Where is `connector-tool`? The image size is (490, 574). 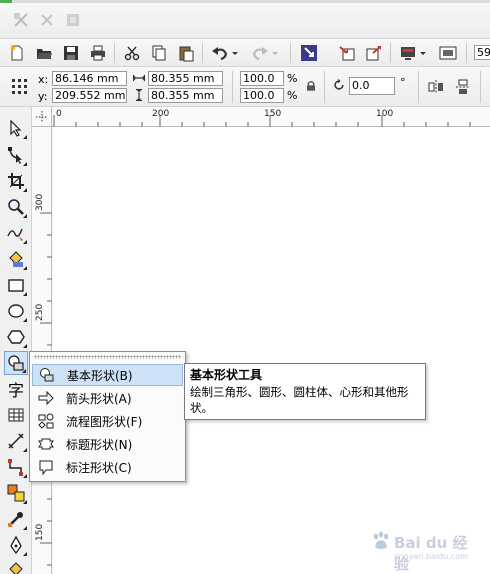
connector-tool is located at coordinates (16, 467).